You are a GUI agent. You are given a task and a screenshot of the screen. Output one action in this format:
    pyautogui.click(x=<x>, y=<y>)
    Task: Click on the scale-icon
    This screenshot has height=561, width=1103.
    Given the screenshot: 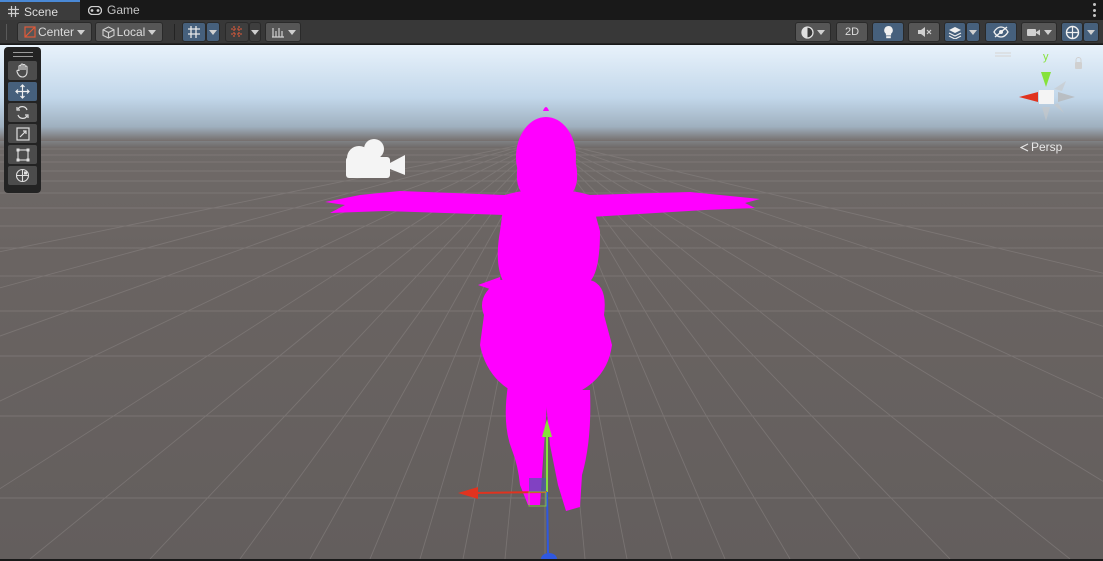 What is the action you would take?
    pyautogui.click(x=22, y=133)
    